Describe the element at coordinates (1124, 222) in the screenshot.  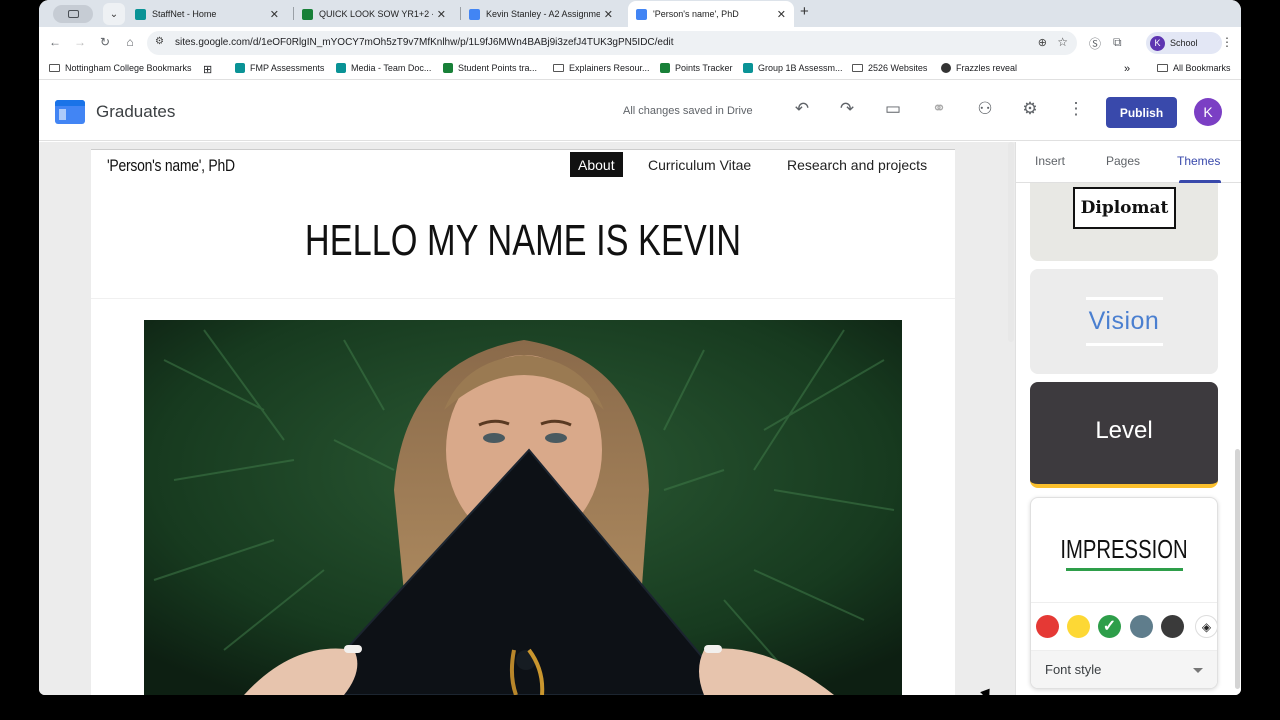
I see `theme-card-diplomat: Diplomat` at that location.